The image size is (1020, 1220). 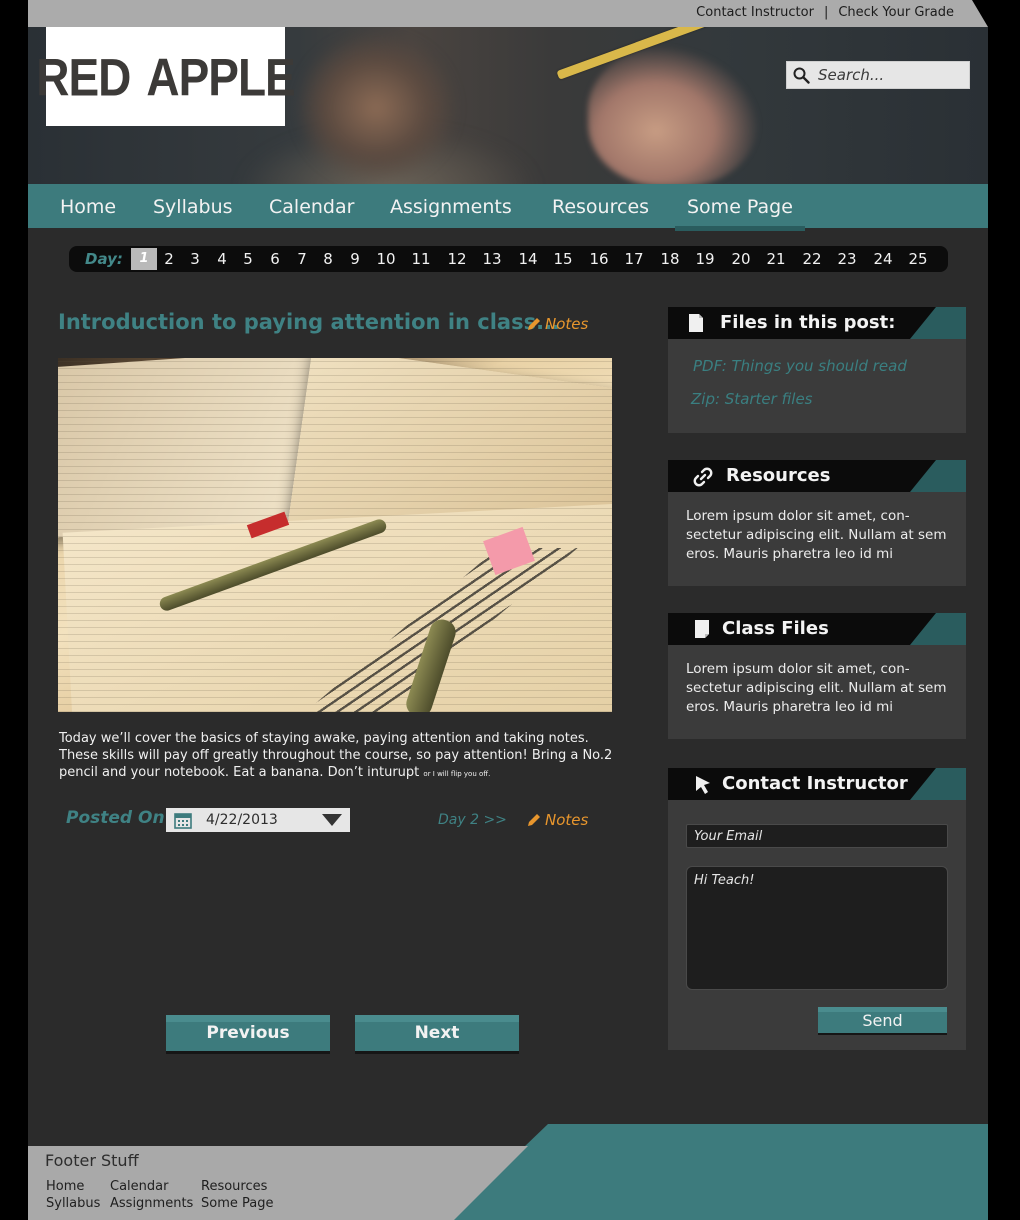 I want to click on search-input, so click(x=888, y=75).